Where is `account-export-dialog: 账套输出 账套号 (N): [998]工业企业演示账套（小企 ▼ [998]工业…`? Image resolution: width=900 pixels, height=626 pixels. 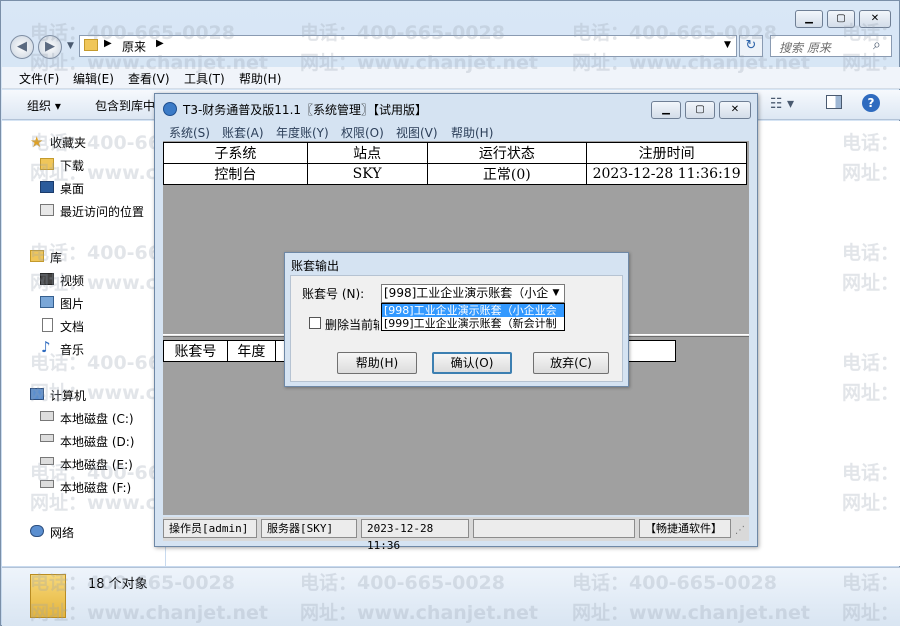
account-export-dialog: 账套输出 账套号 (N): [998]工业企业演示账套（小企 ▼ [998]工业… is located at coordinates (456, 319).